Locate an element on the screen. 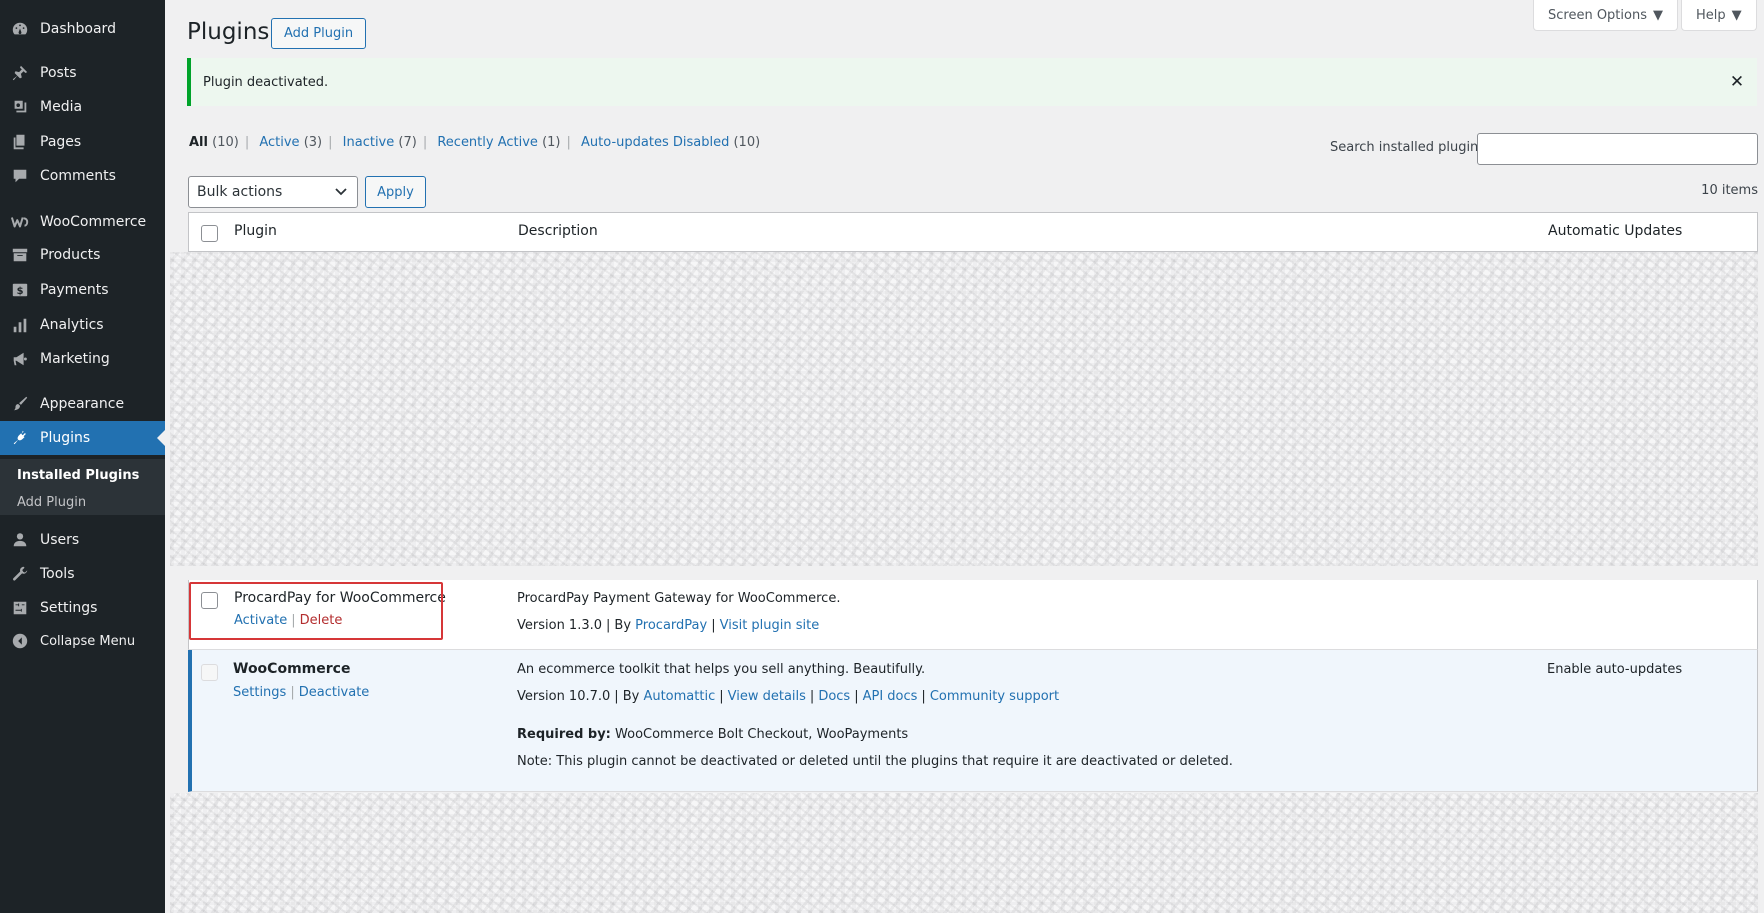 This screenshot has width=1764, height=913. sidebar-item-plugins: Plugins is located at coordinates (82, 438).